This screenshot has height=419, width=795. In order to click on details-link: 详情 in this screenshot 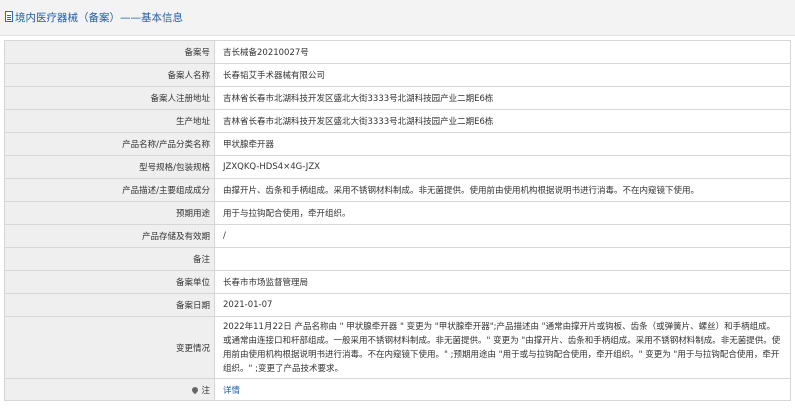, I will do `click(231, 391)`.